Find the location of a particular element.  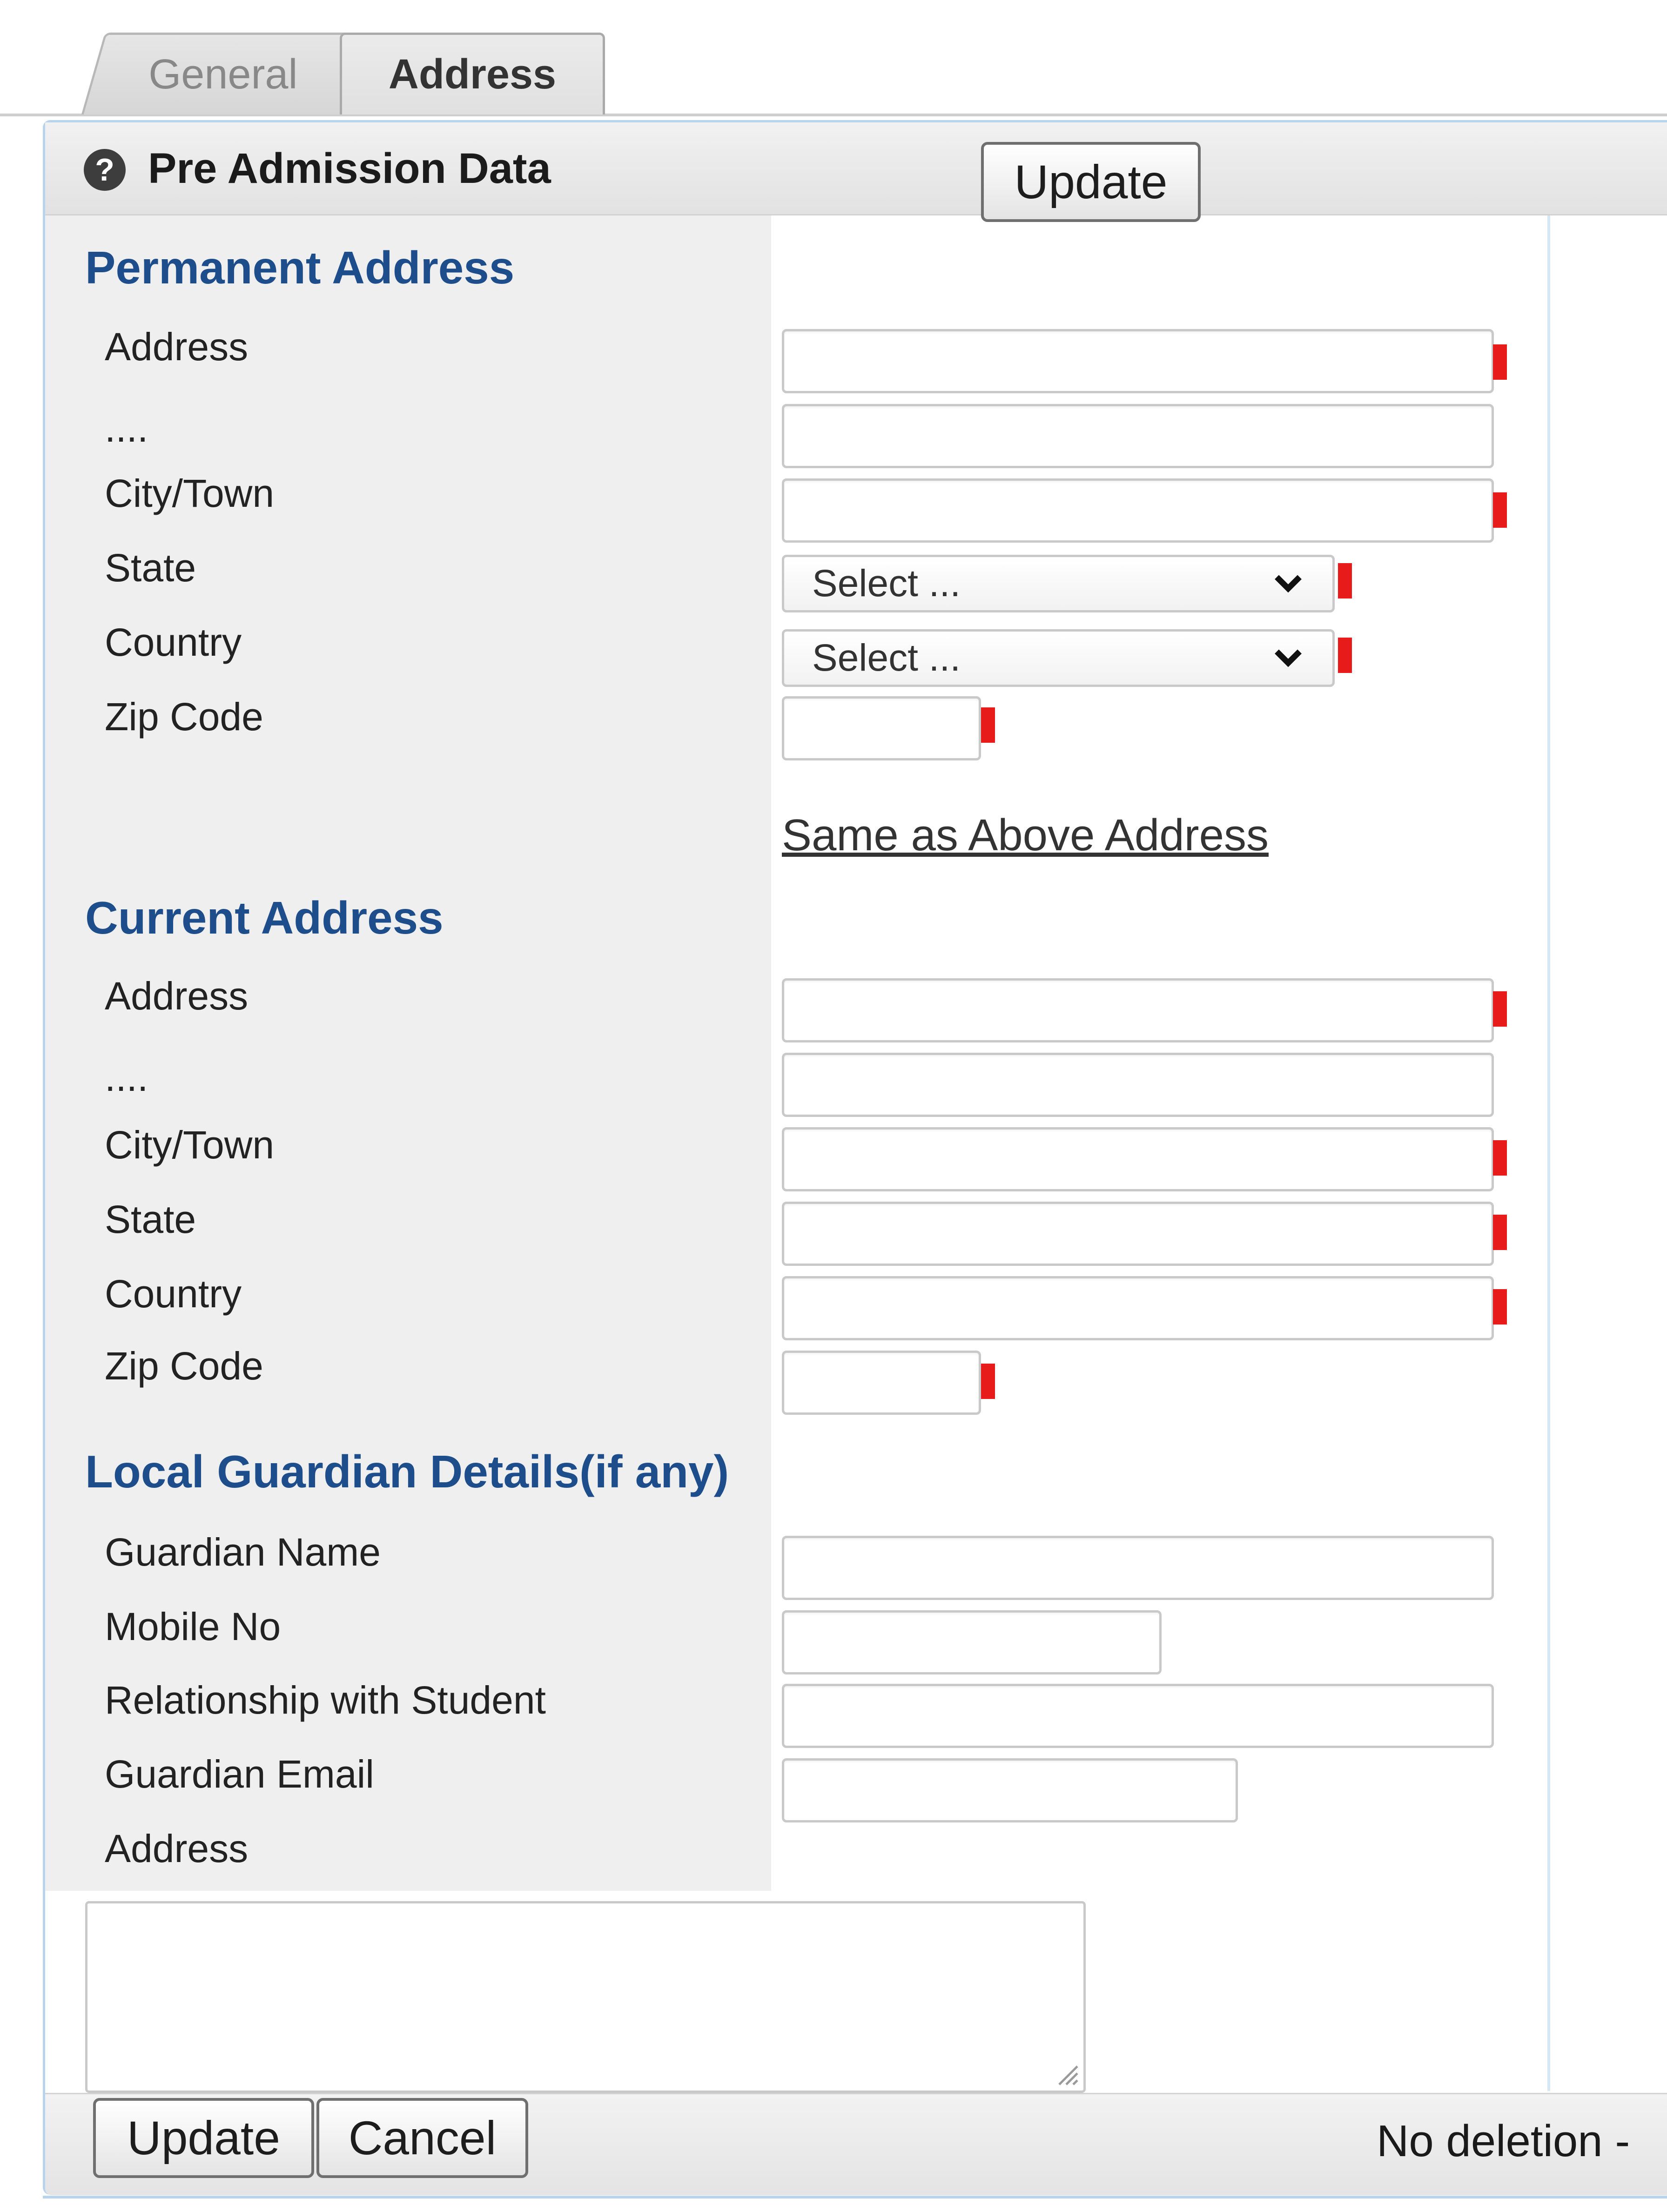

permanent-address-heading: Permanent Address is located at coordinates (300, 267).